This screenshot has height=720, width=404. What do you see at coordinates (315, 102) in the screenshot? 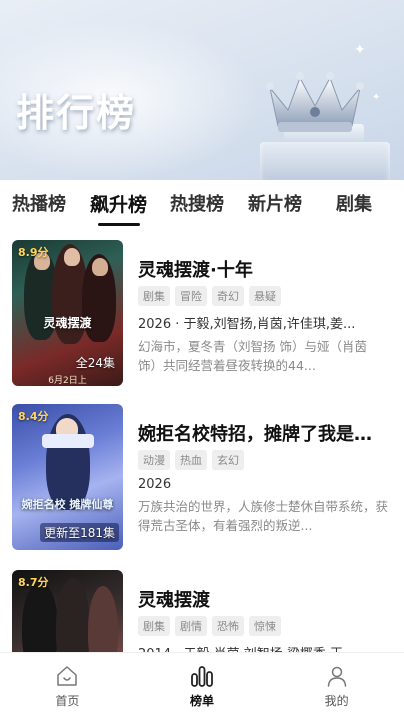
I see `crown-icon` at bounding box center [315, 102].